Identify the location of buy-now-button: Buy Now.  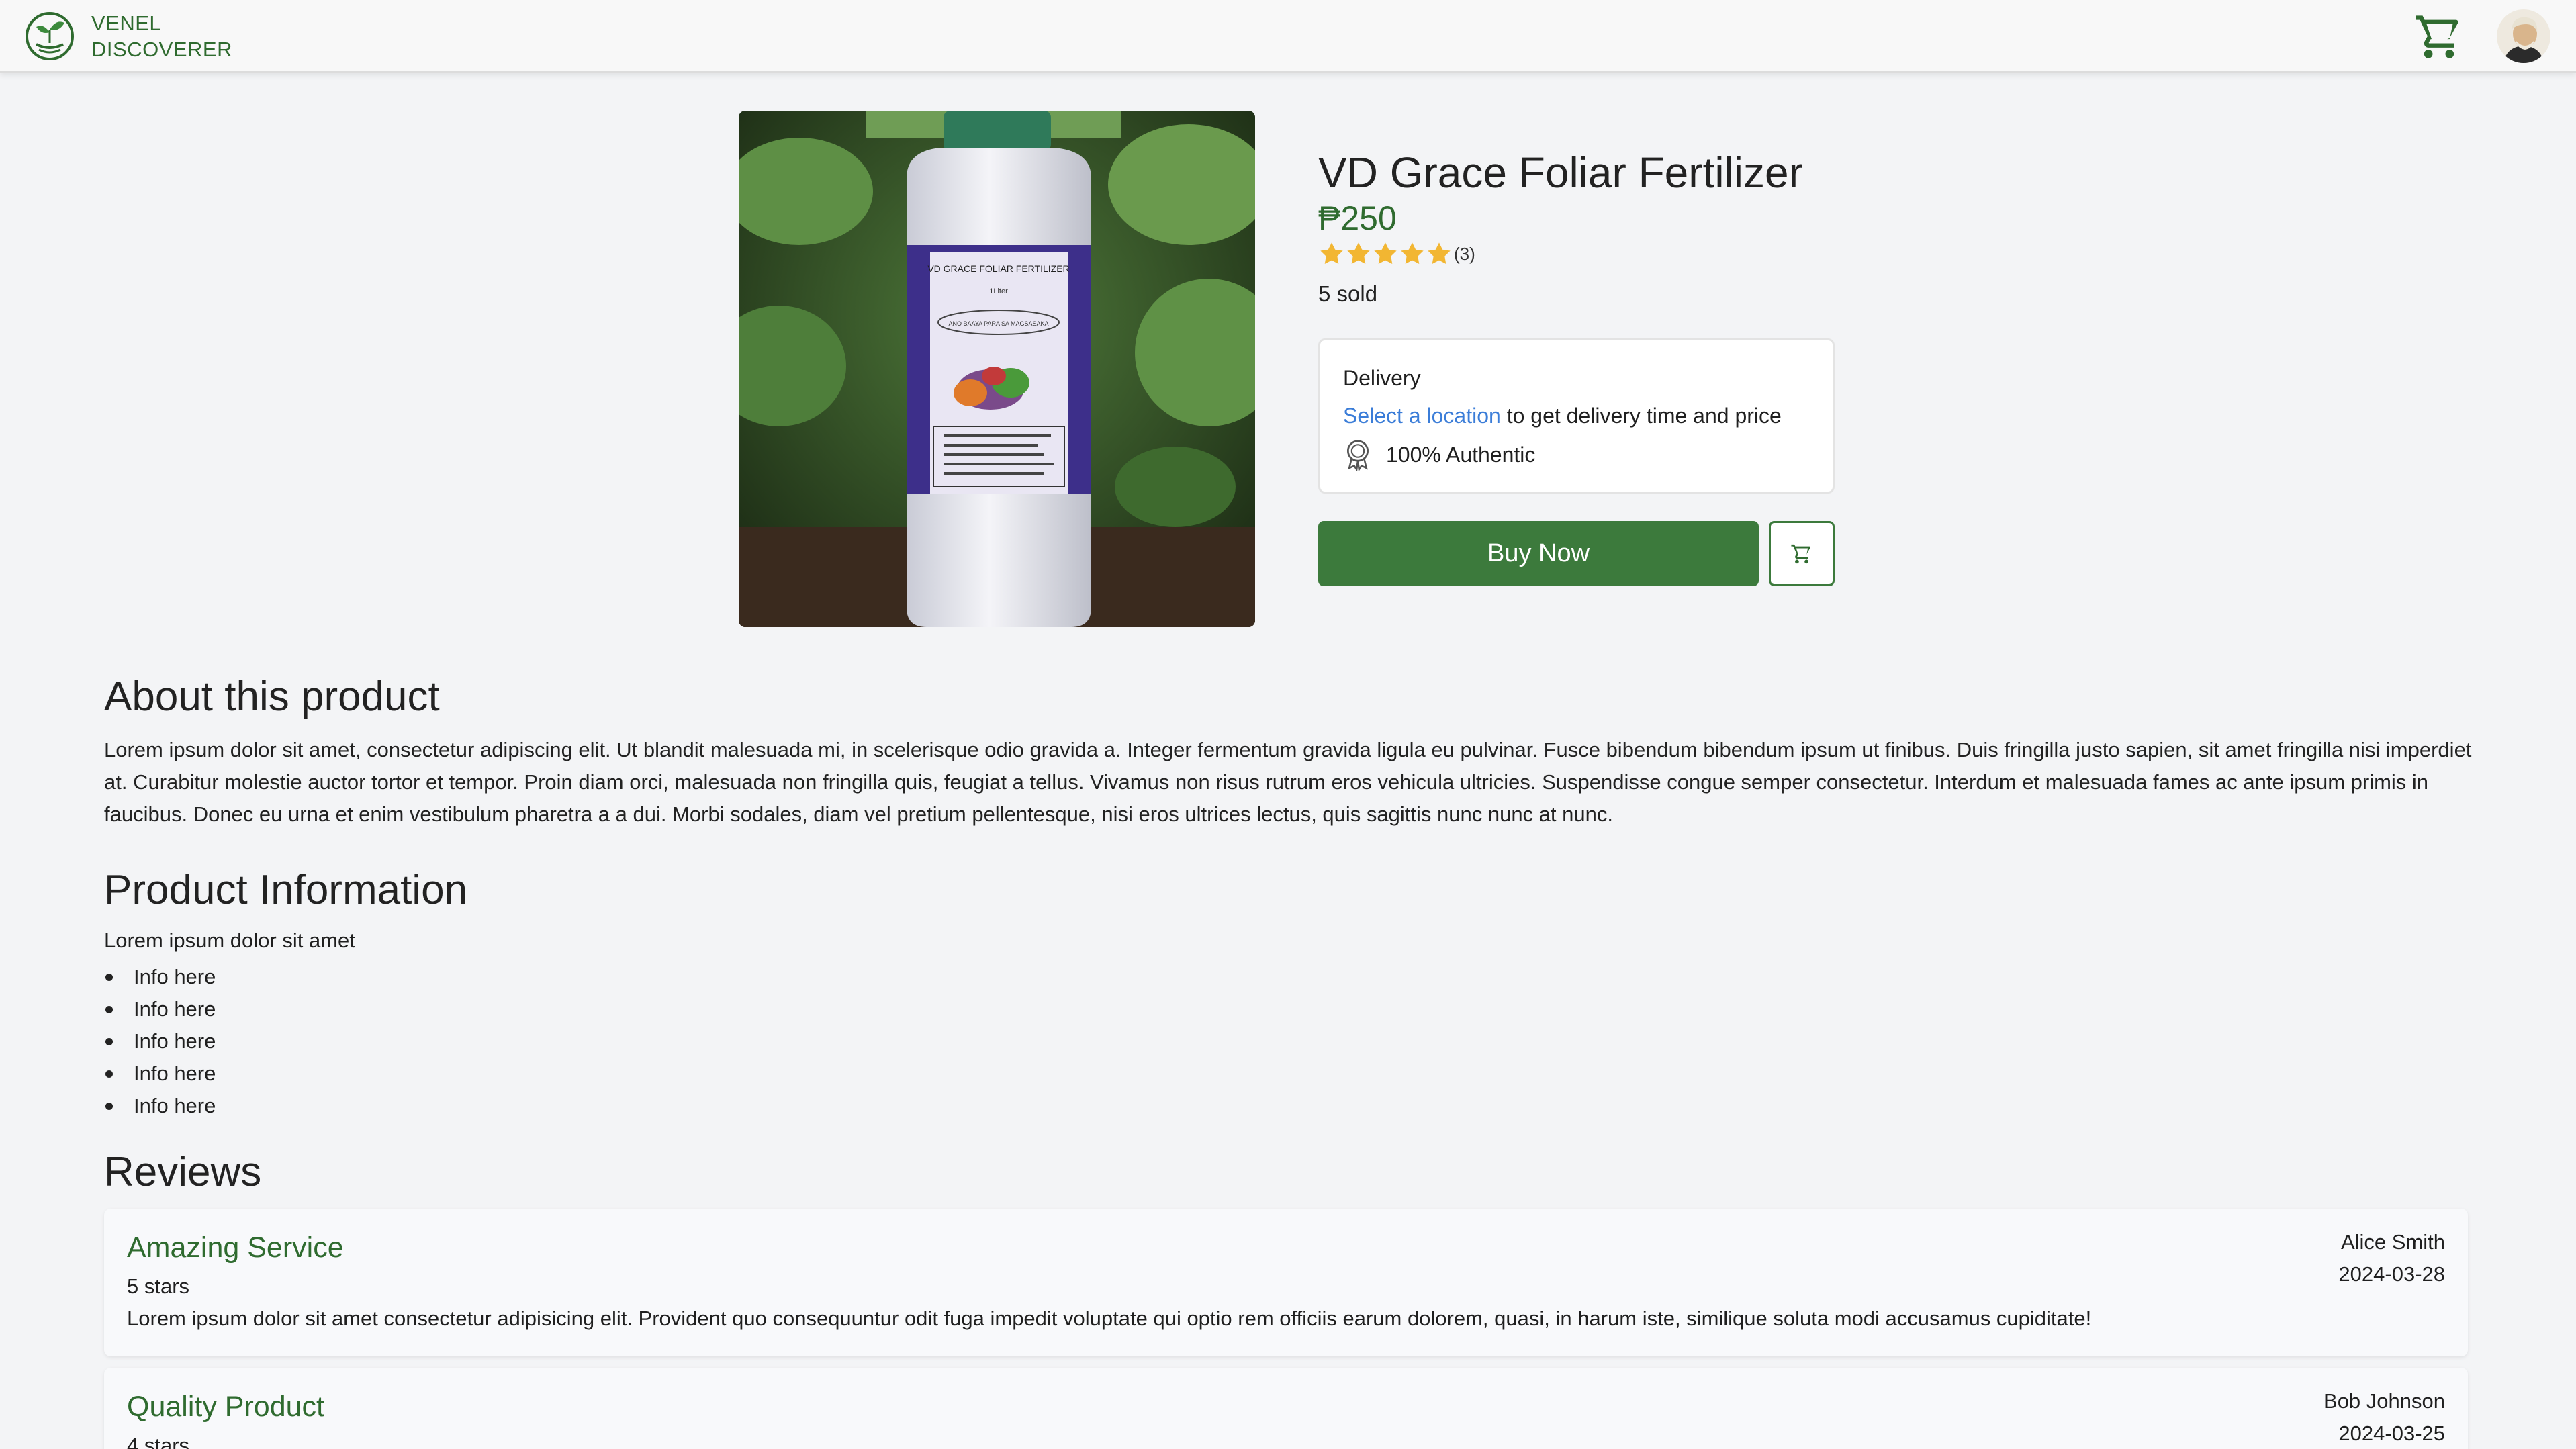
(1538, 553).